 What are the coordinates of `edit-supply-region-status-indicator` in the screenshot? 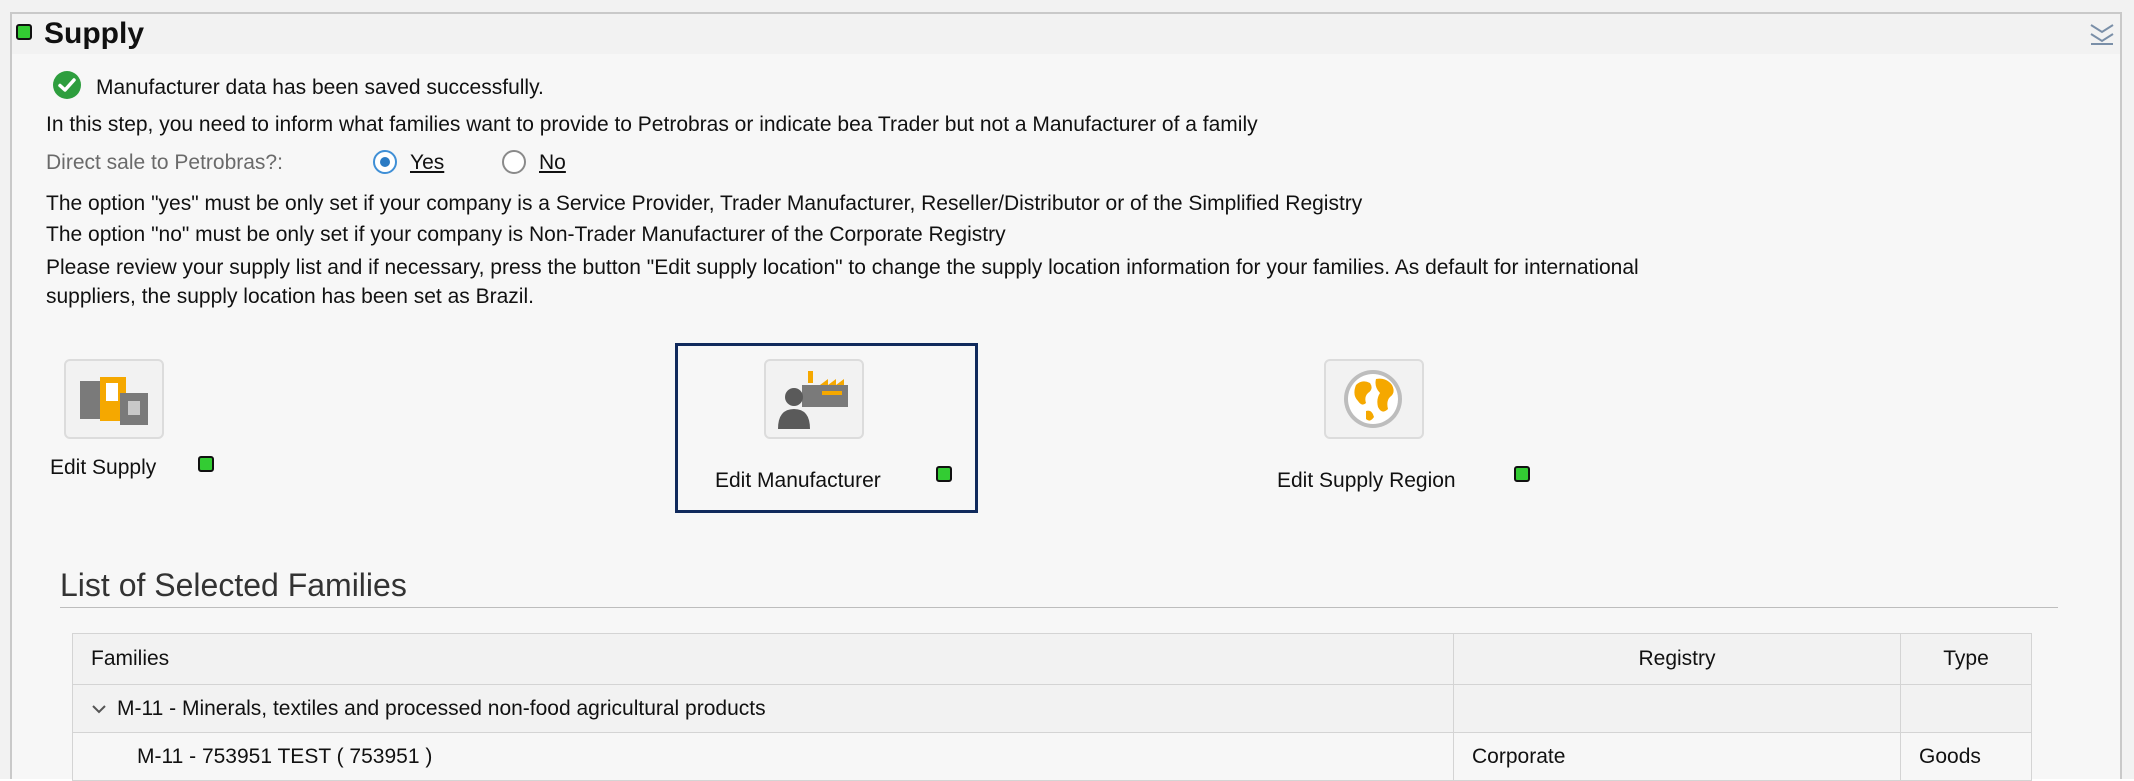 It's located at (1522, 474).